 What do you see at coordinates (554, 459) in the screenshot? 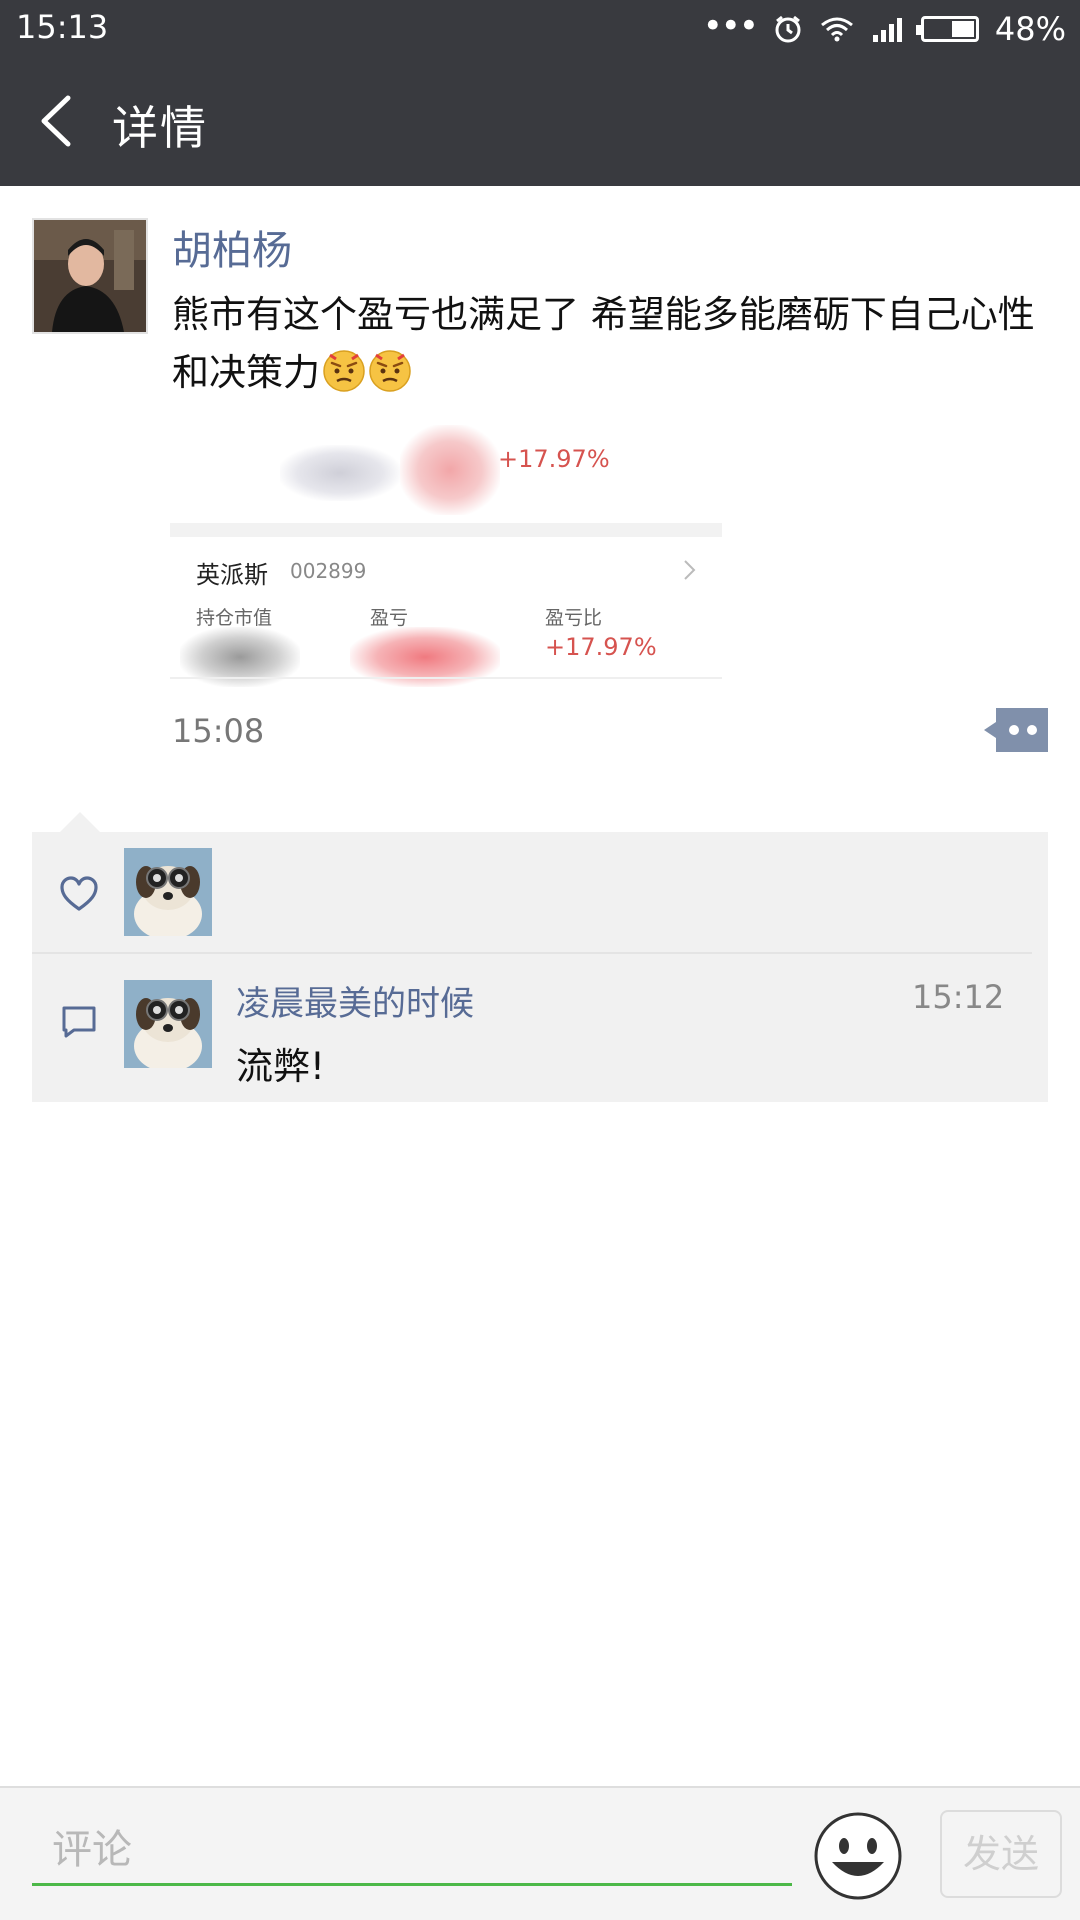
I see `image-top-percent: +17.97%` at bounding box center [554, 459].